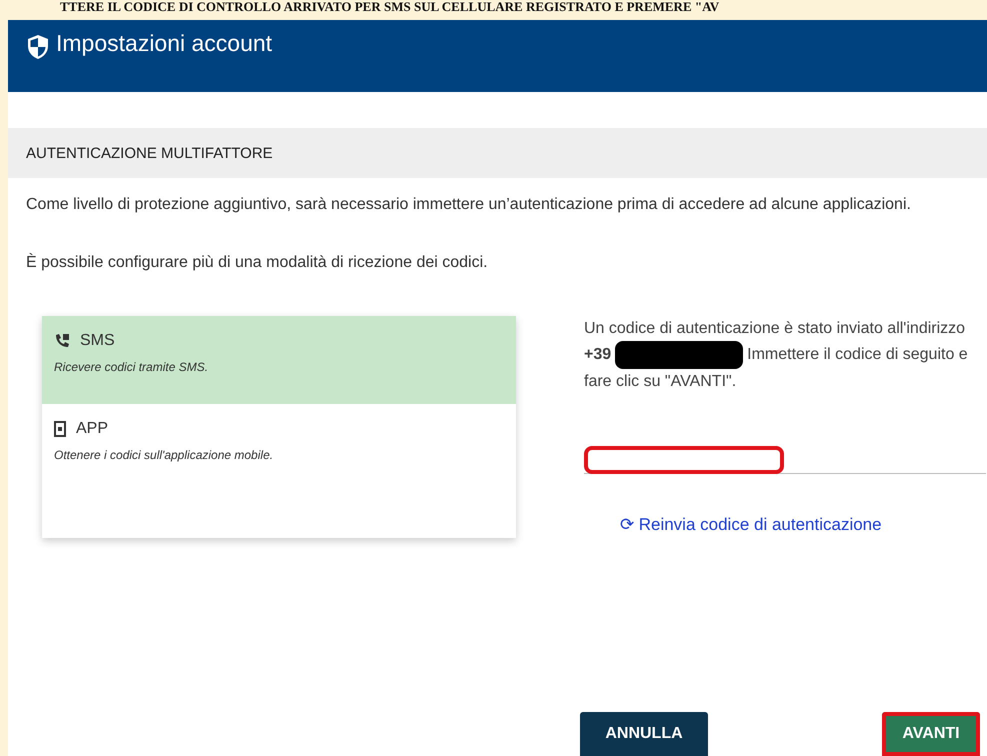  Describe the element at coordinates (279, 448) in the screenshot. I see `method-option: APP Ottenere i codici sull'applicazione mobile.` at that location.